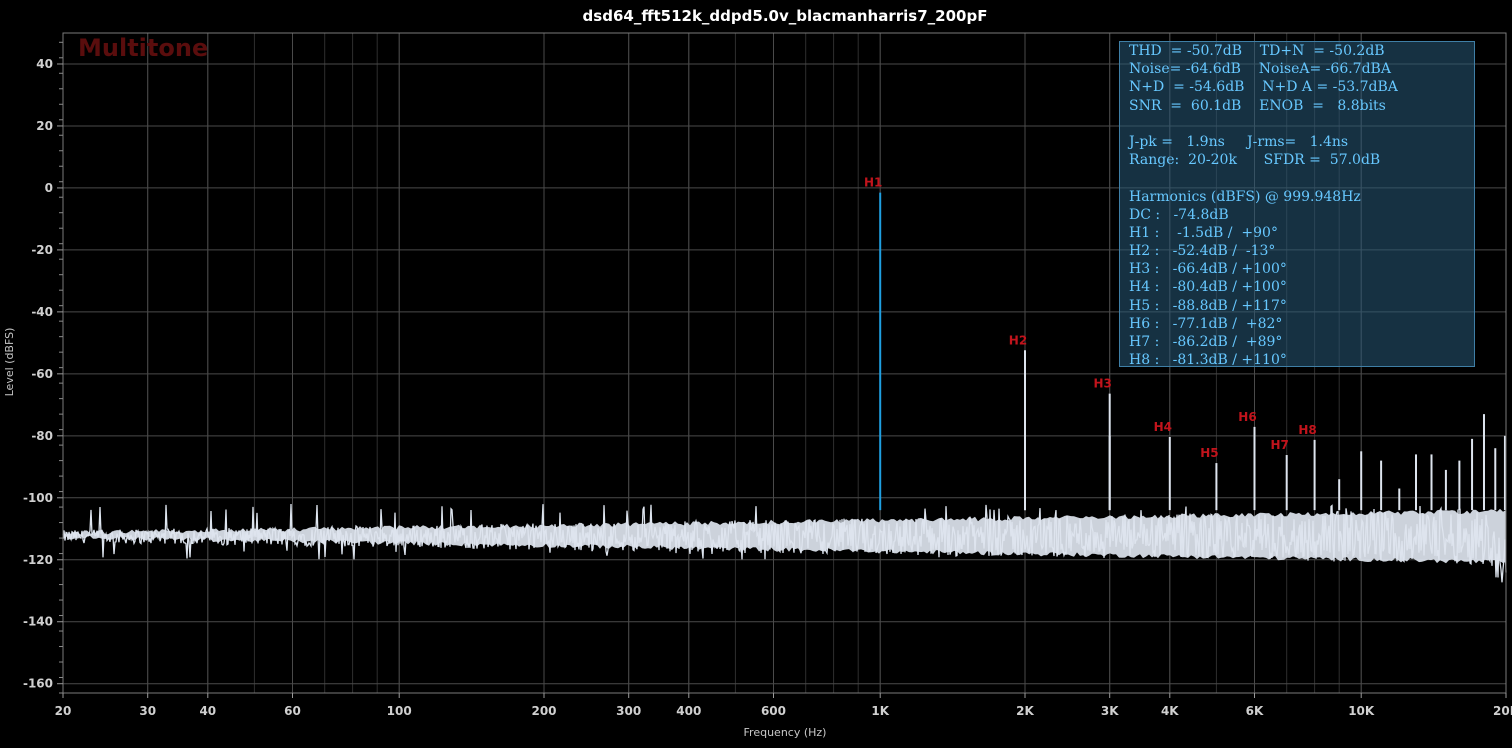 This screenshot has height=748, width=1512. I want to click on y-tick-label: 0, so click(49, 188).